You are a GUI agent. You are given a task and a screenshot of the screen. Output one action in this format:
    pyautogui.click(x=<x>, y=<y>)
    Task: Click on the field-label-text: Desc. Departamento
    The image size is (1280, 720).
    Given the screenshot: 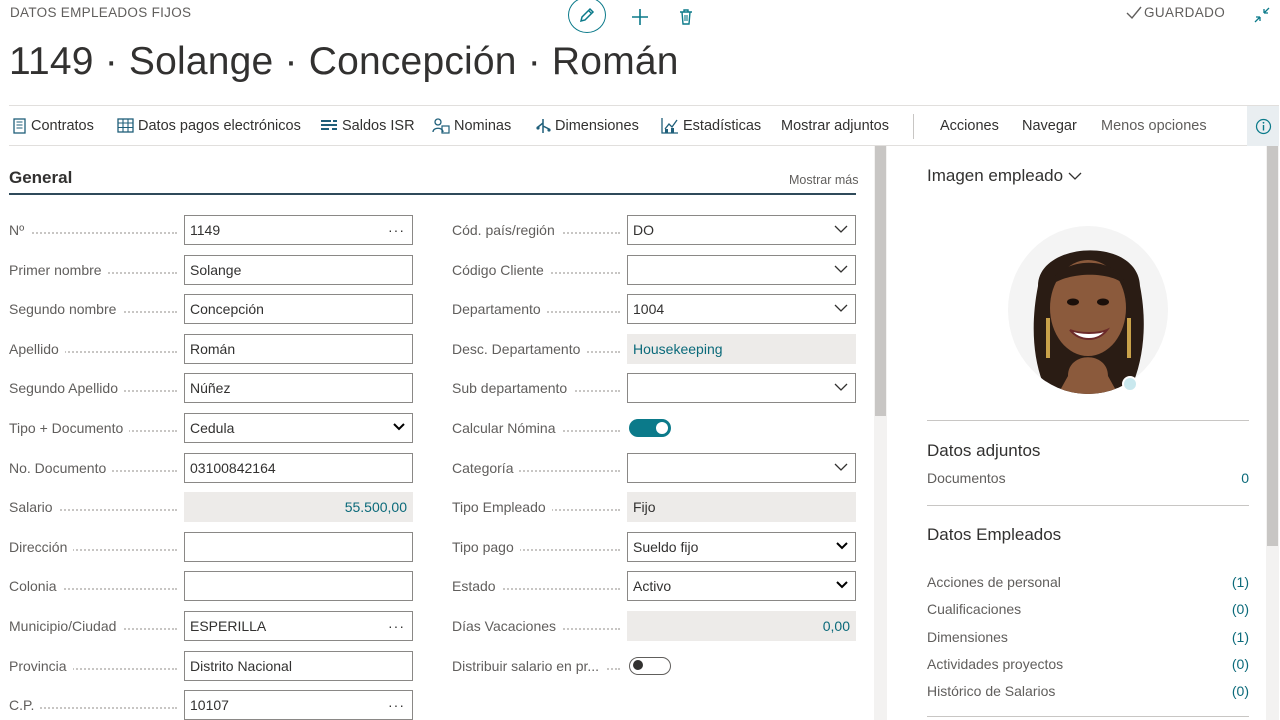 What is the action you would take?
    pyautogui.click(x=519, y=348)
    